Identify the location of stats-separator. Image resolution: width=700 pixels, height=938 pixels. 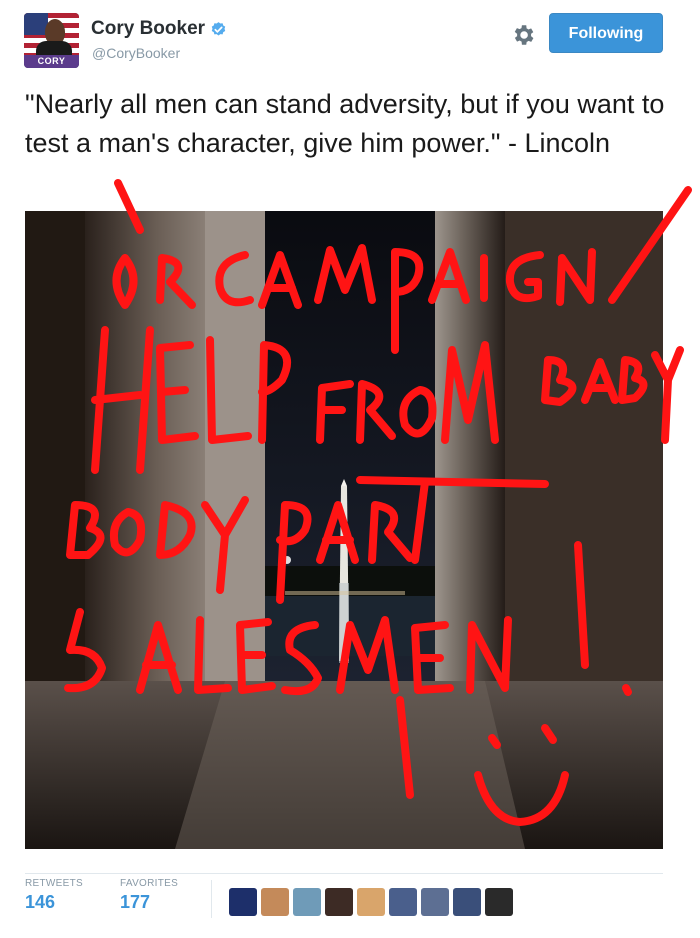
(211, 899).